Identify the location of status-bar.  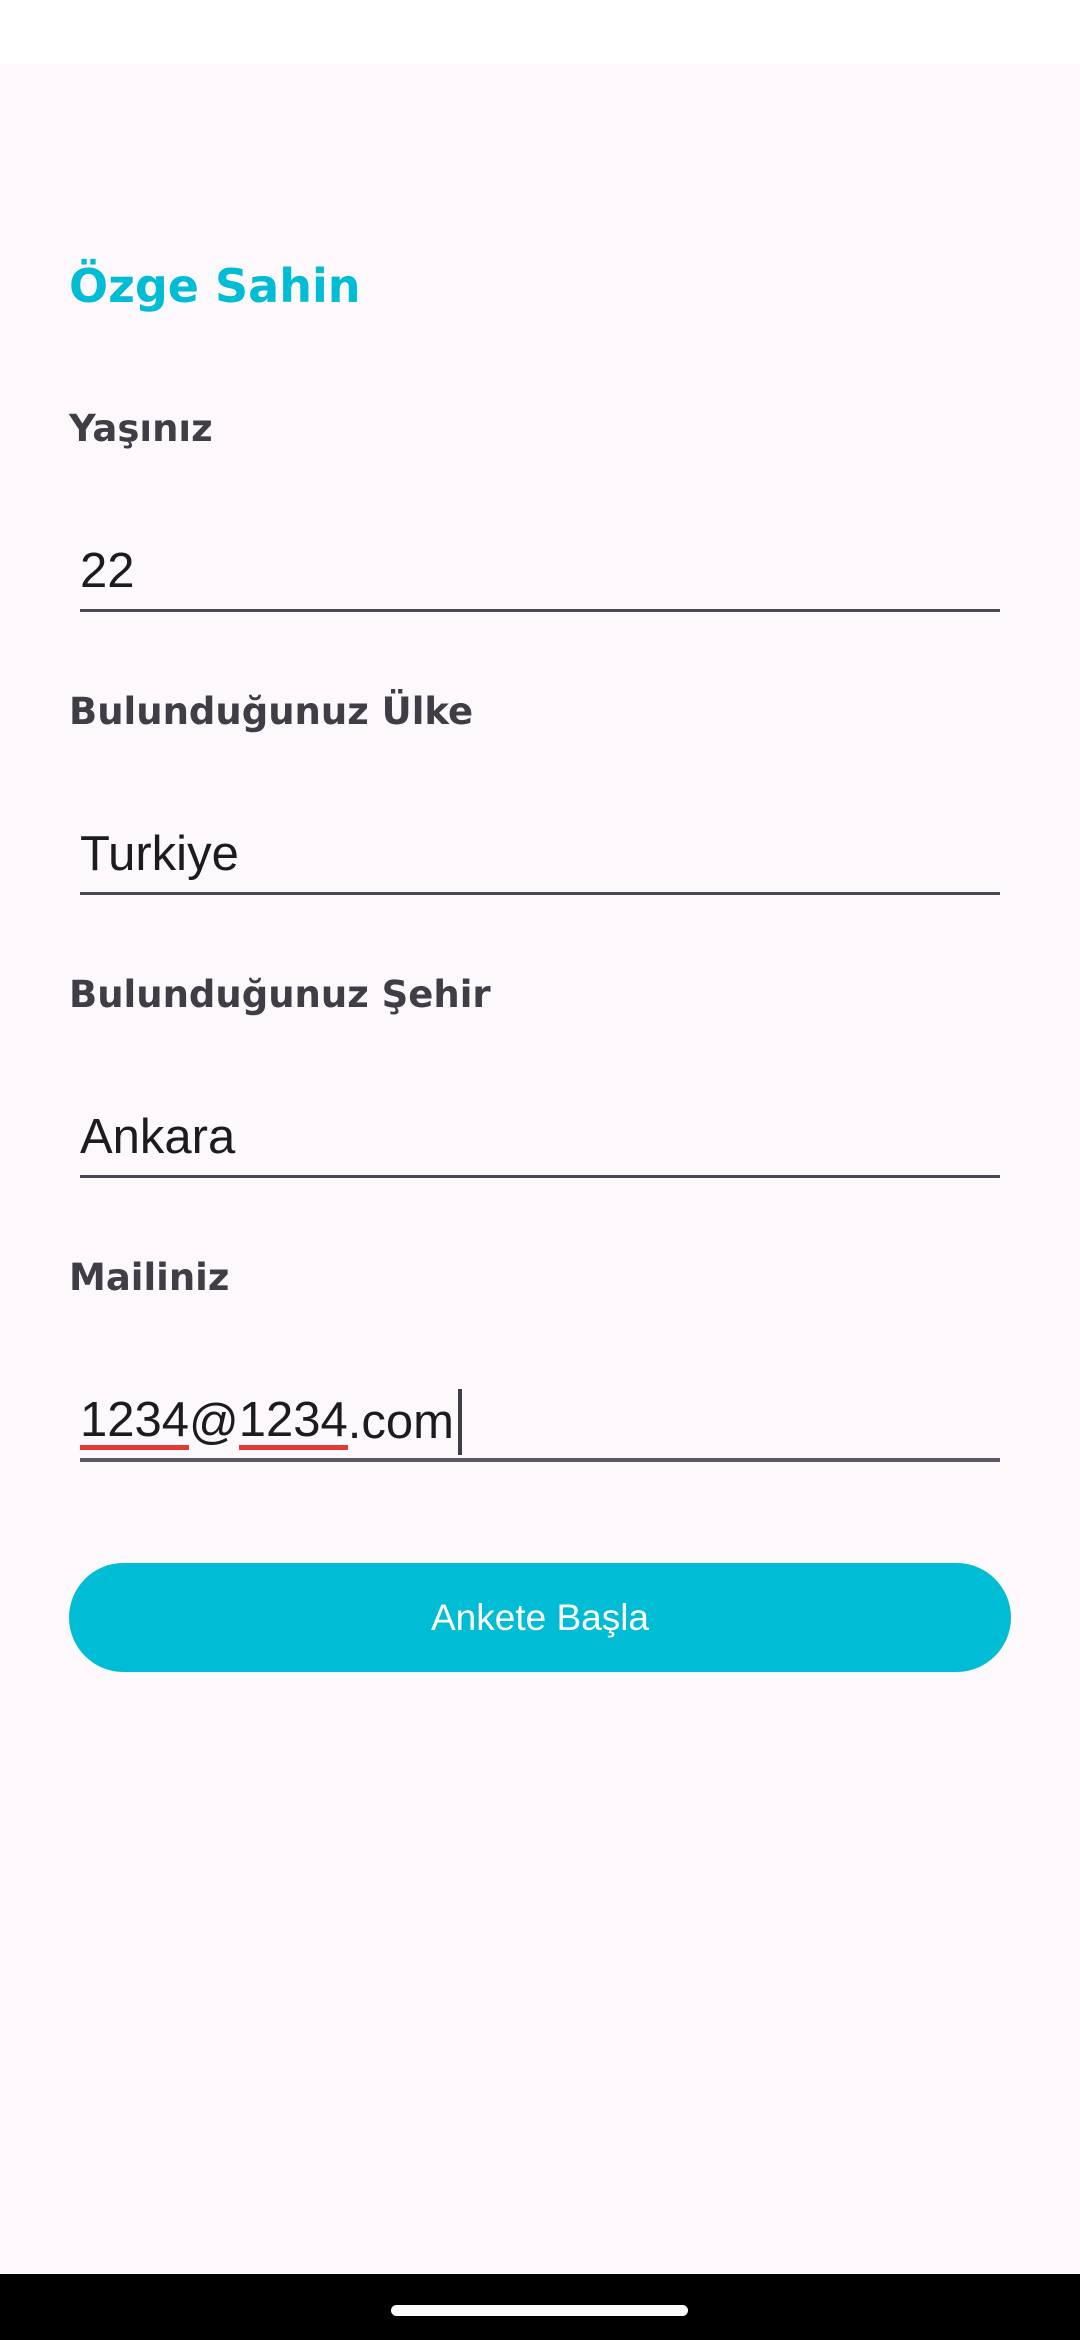
(540, 32).